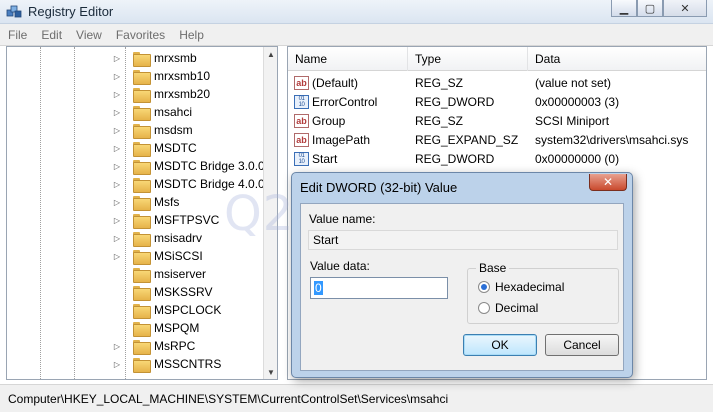  What do you see at coordinates (573, 82) in the screenshot?
I see `value-data: (value not set)` at bounding box center [573, 82].